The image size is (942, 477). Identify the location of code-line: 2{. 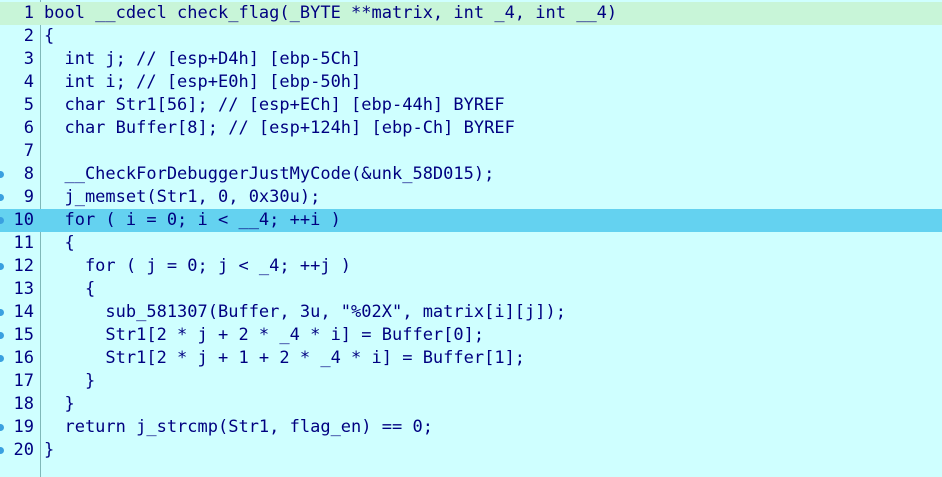
(471, 36).